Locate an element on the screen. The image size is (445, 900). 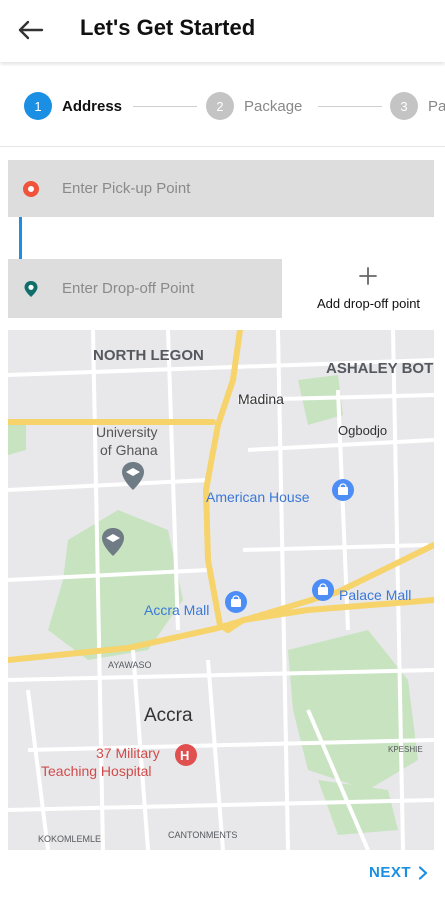
step-third: 3 Pa is located at coordinates (417, 106).